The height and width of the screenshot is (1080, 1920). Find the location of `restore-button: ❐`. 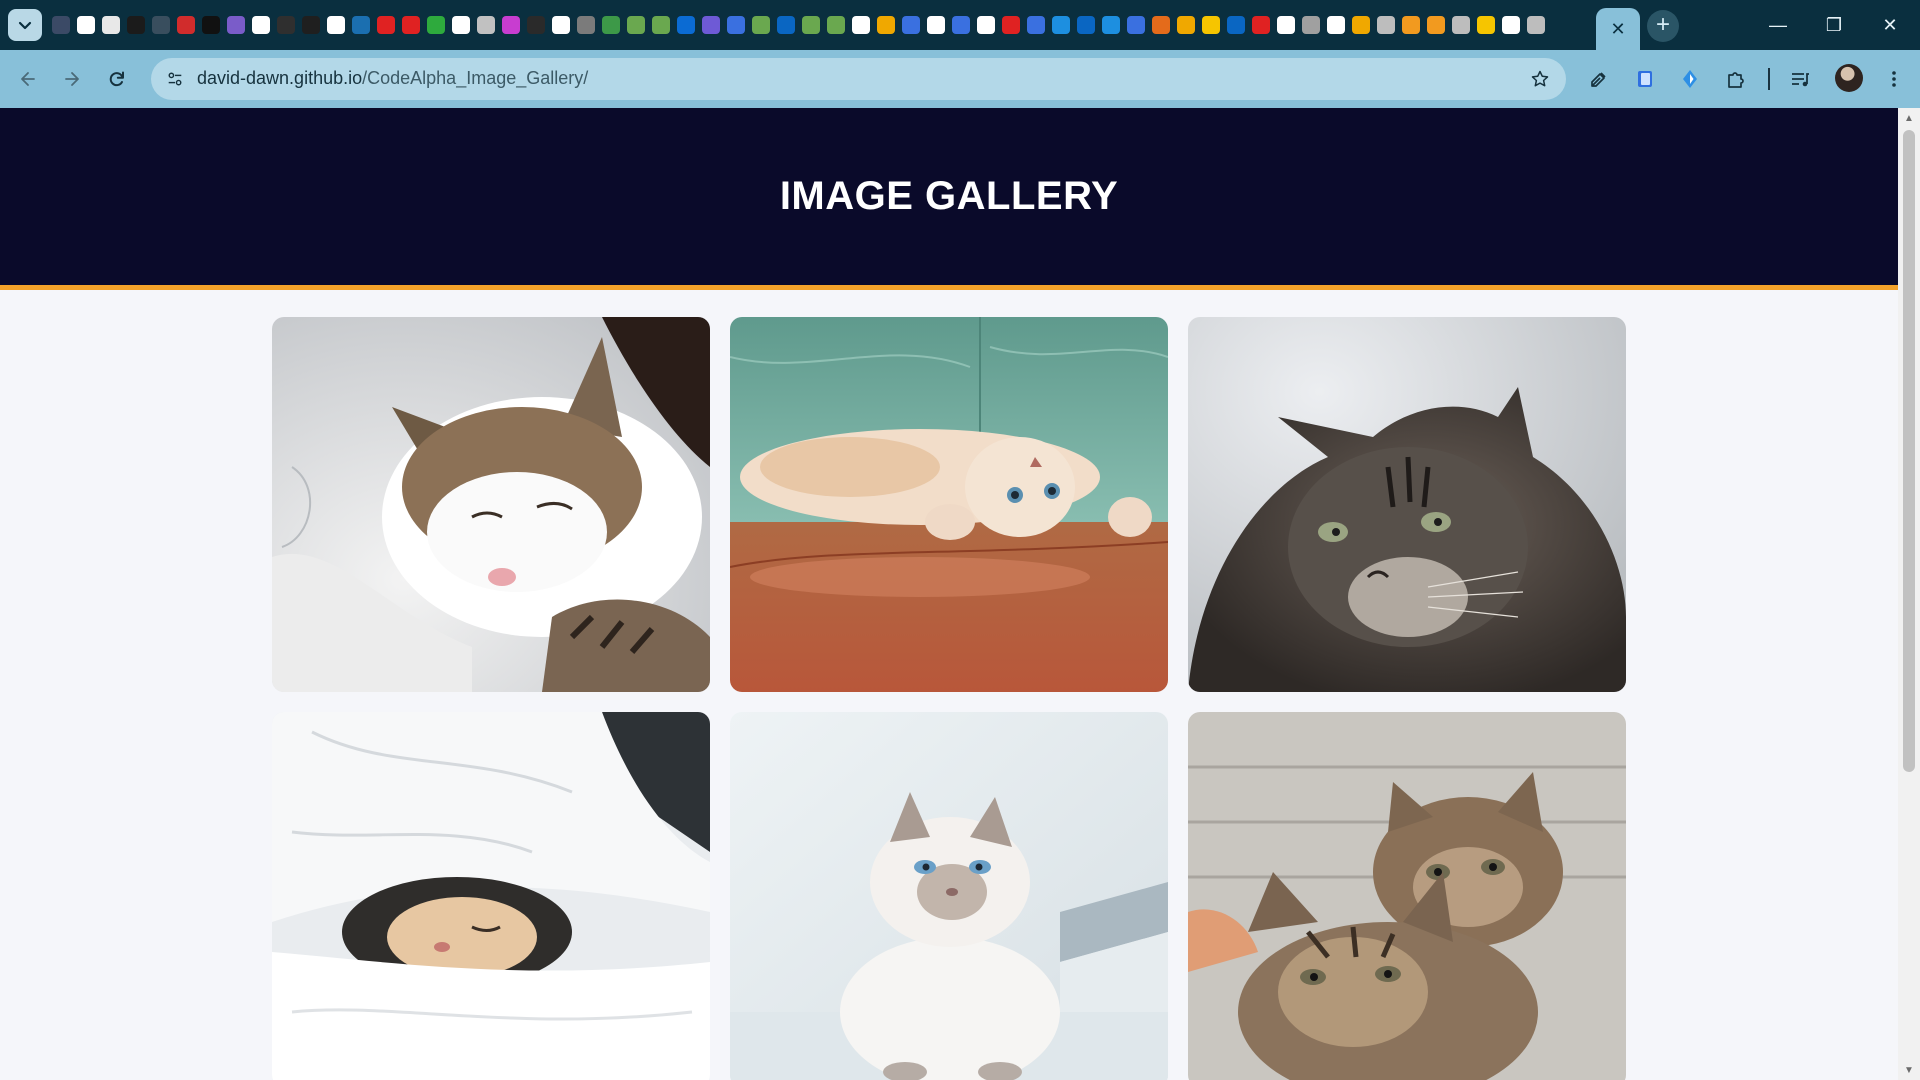

restore-button: ❐ is located at coordinates (1834, 25).